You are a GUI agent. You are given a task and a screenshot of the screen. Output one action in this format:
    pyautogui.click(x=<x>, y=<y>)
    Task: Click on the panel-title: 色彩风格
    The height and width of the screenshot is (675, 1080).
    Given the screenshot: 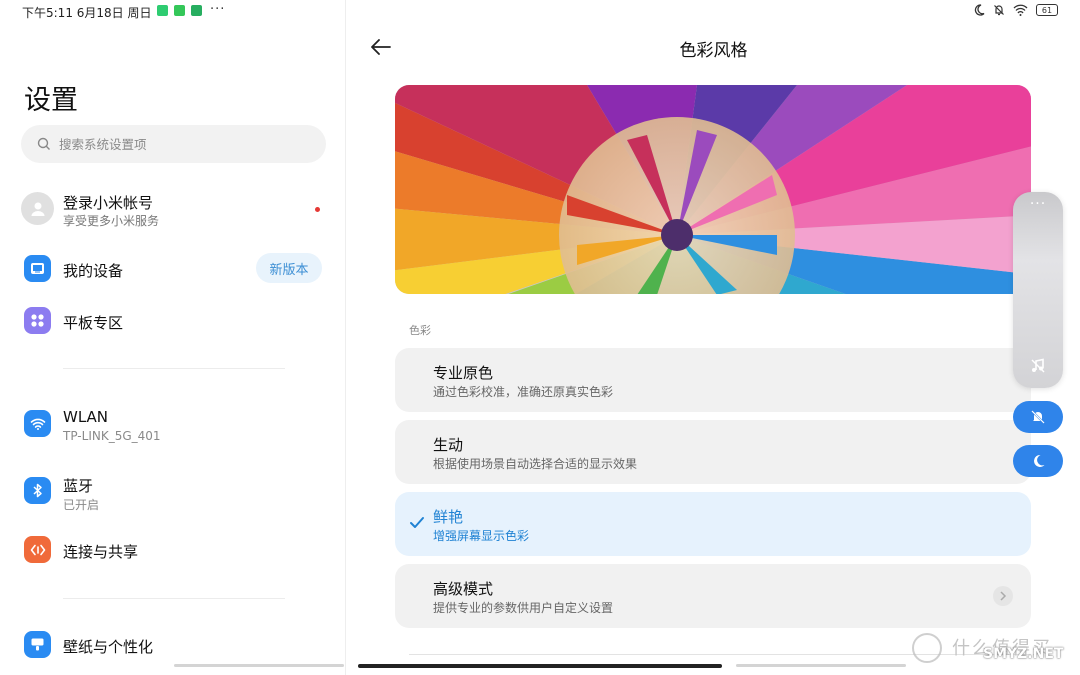 What is the action you would take?
    pyautogui.click(x=713, y=51)
    